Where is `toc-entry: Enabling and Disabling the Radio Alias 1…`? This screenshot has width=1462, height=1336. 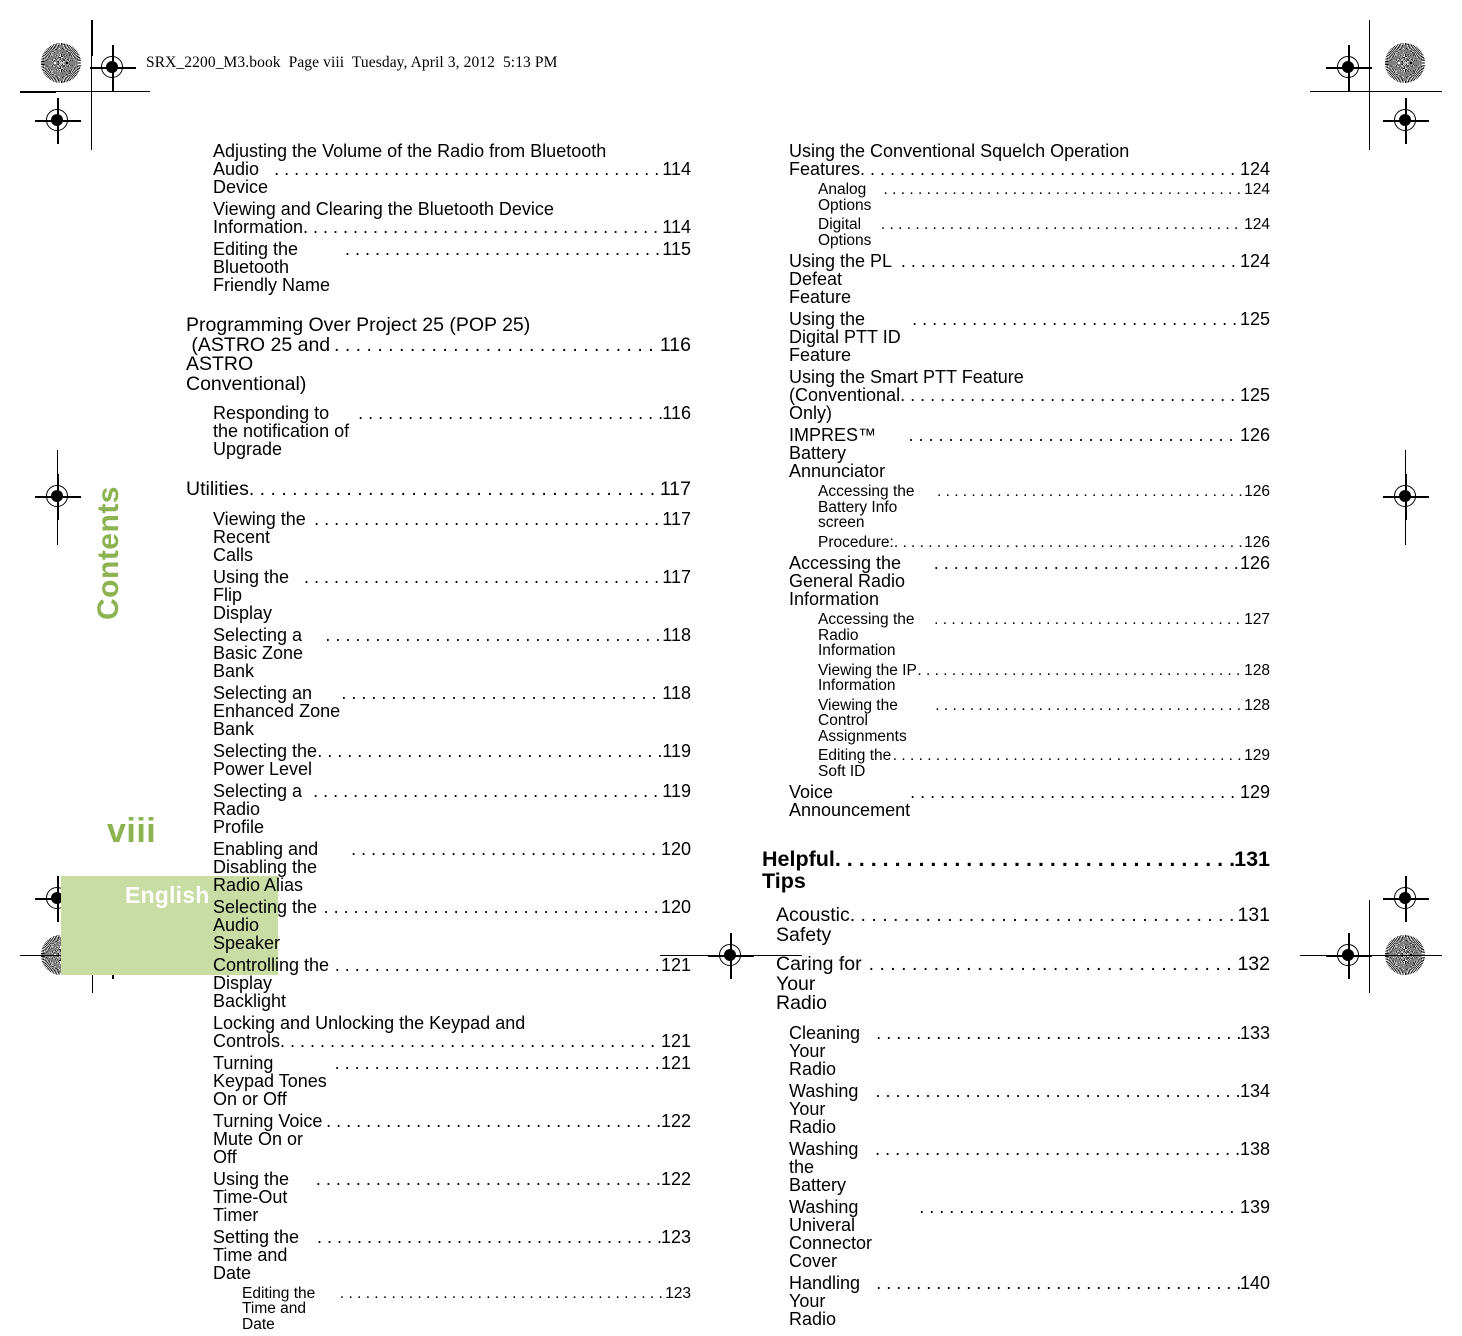
toc-entry: Enabling and Disabling the Radio Alias 1… is located at coordinates (452, 867).